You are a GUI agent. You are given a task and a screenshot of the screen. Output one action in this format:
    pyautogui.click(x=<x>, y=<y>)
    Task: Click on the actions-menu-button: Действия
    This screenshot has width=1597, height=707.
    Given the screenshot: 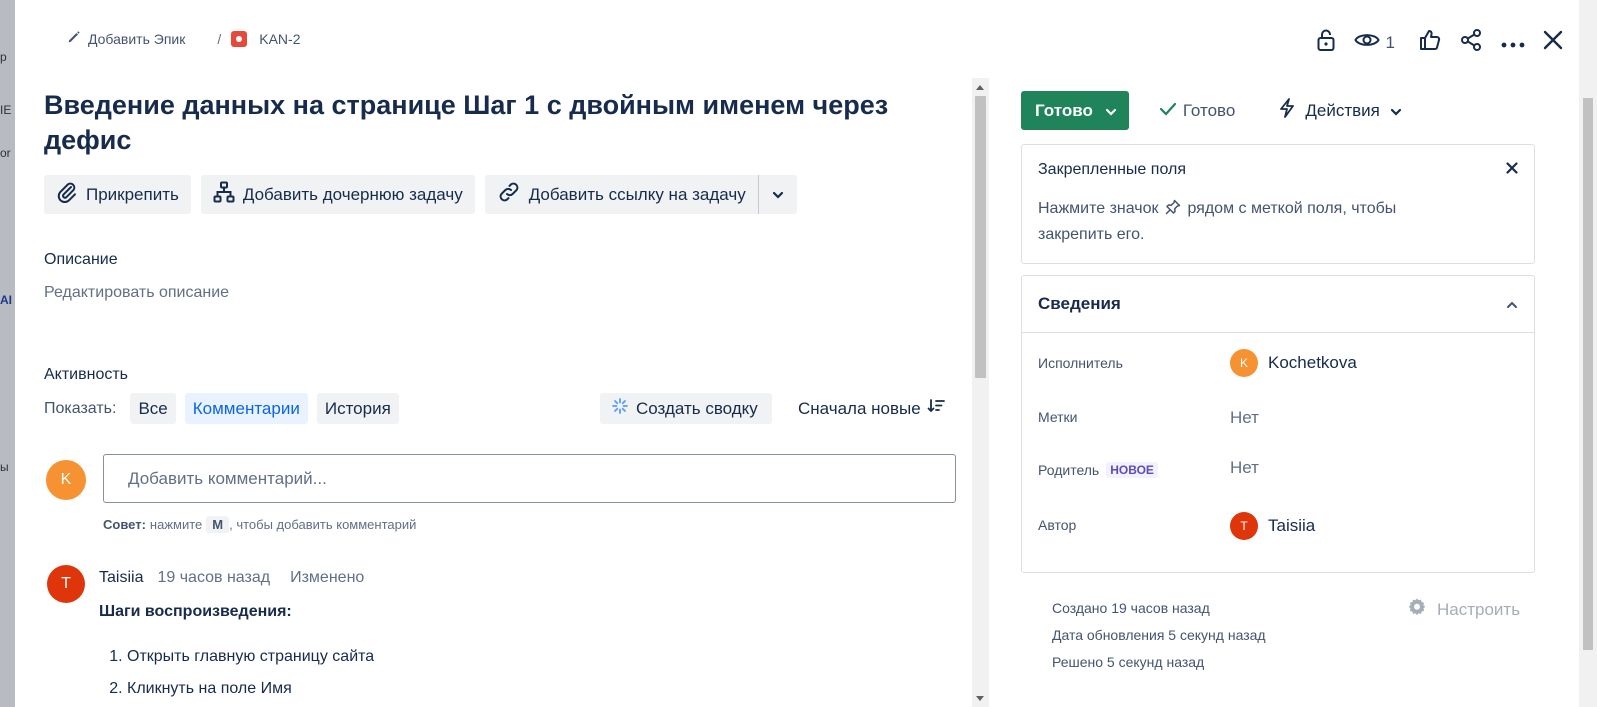 What is the action you would take?
    pyautogui.click(x=1340, y=110)
    